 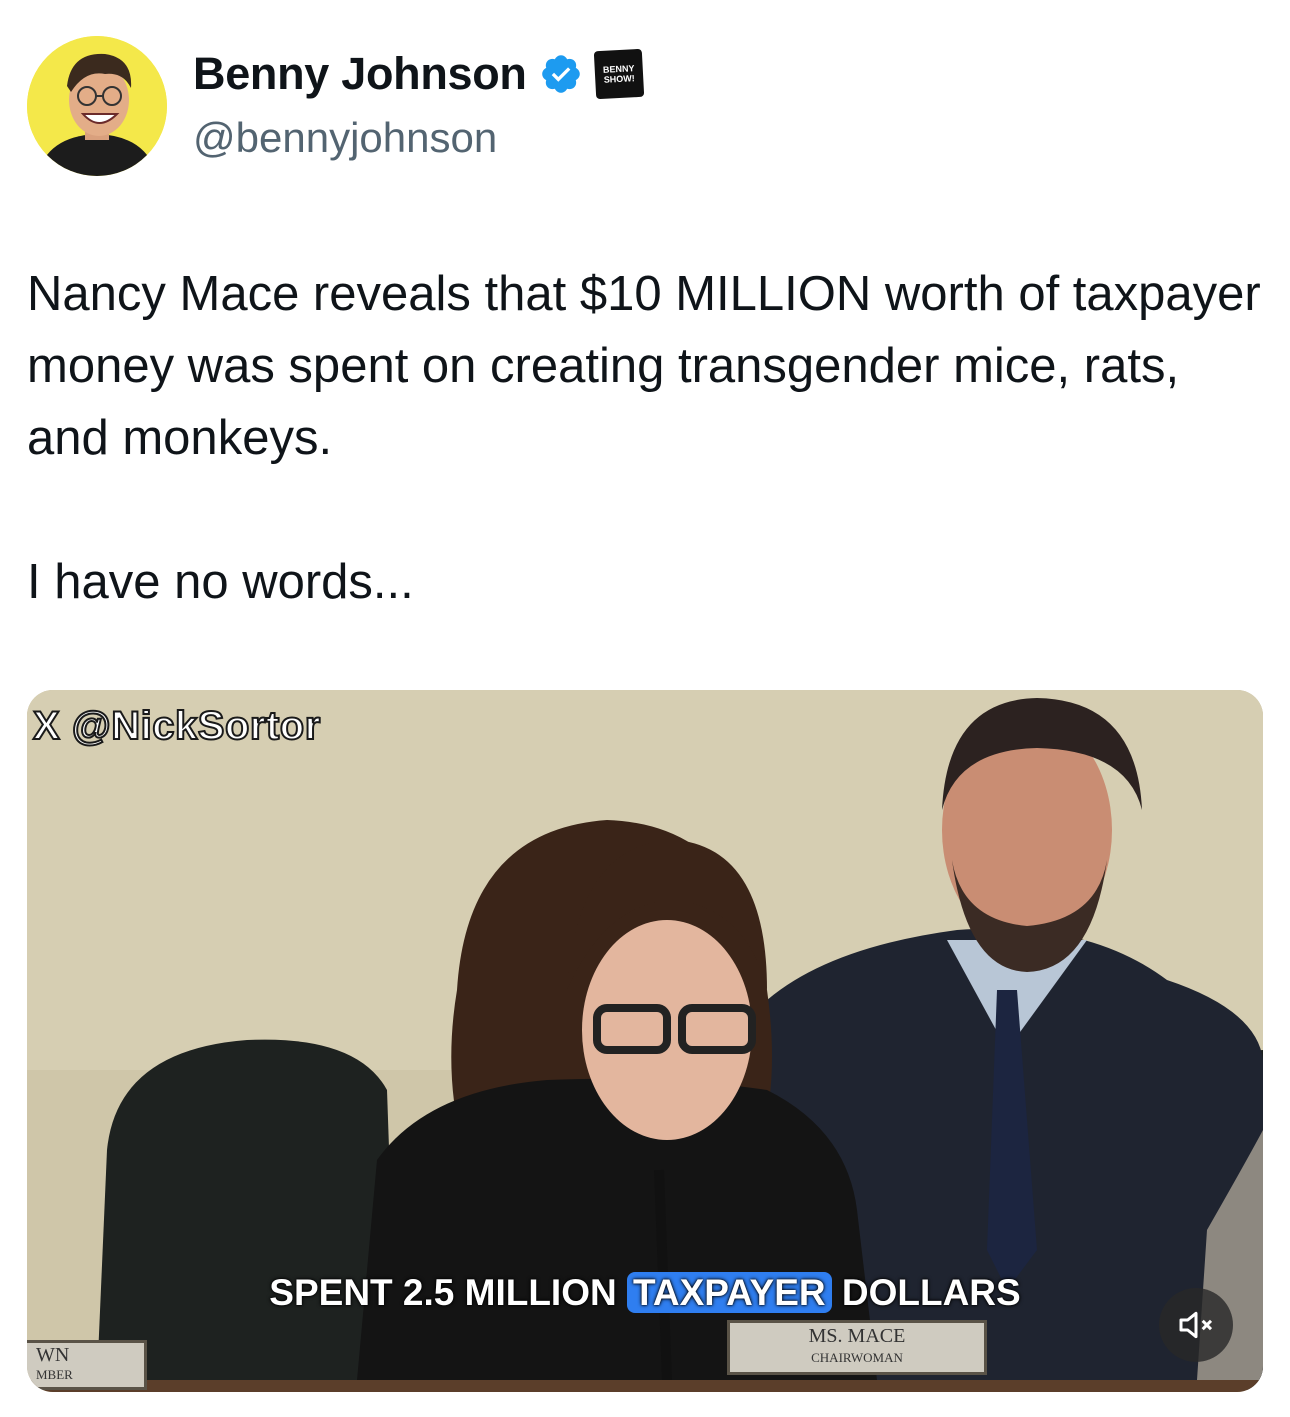 What do you see at coordinates (857, 1347) in the screenshot?
I see `nameplate: MS. MACE CHAIRWOMAN` at bounding box center [857, 1347].